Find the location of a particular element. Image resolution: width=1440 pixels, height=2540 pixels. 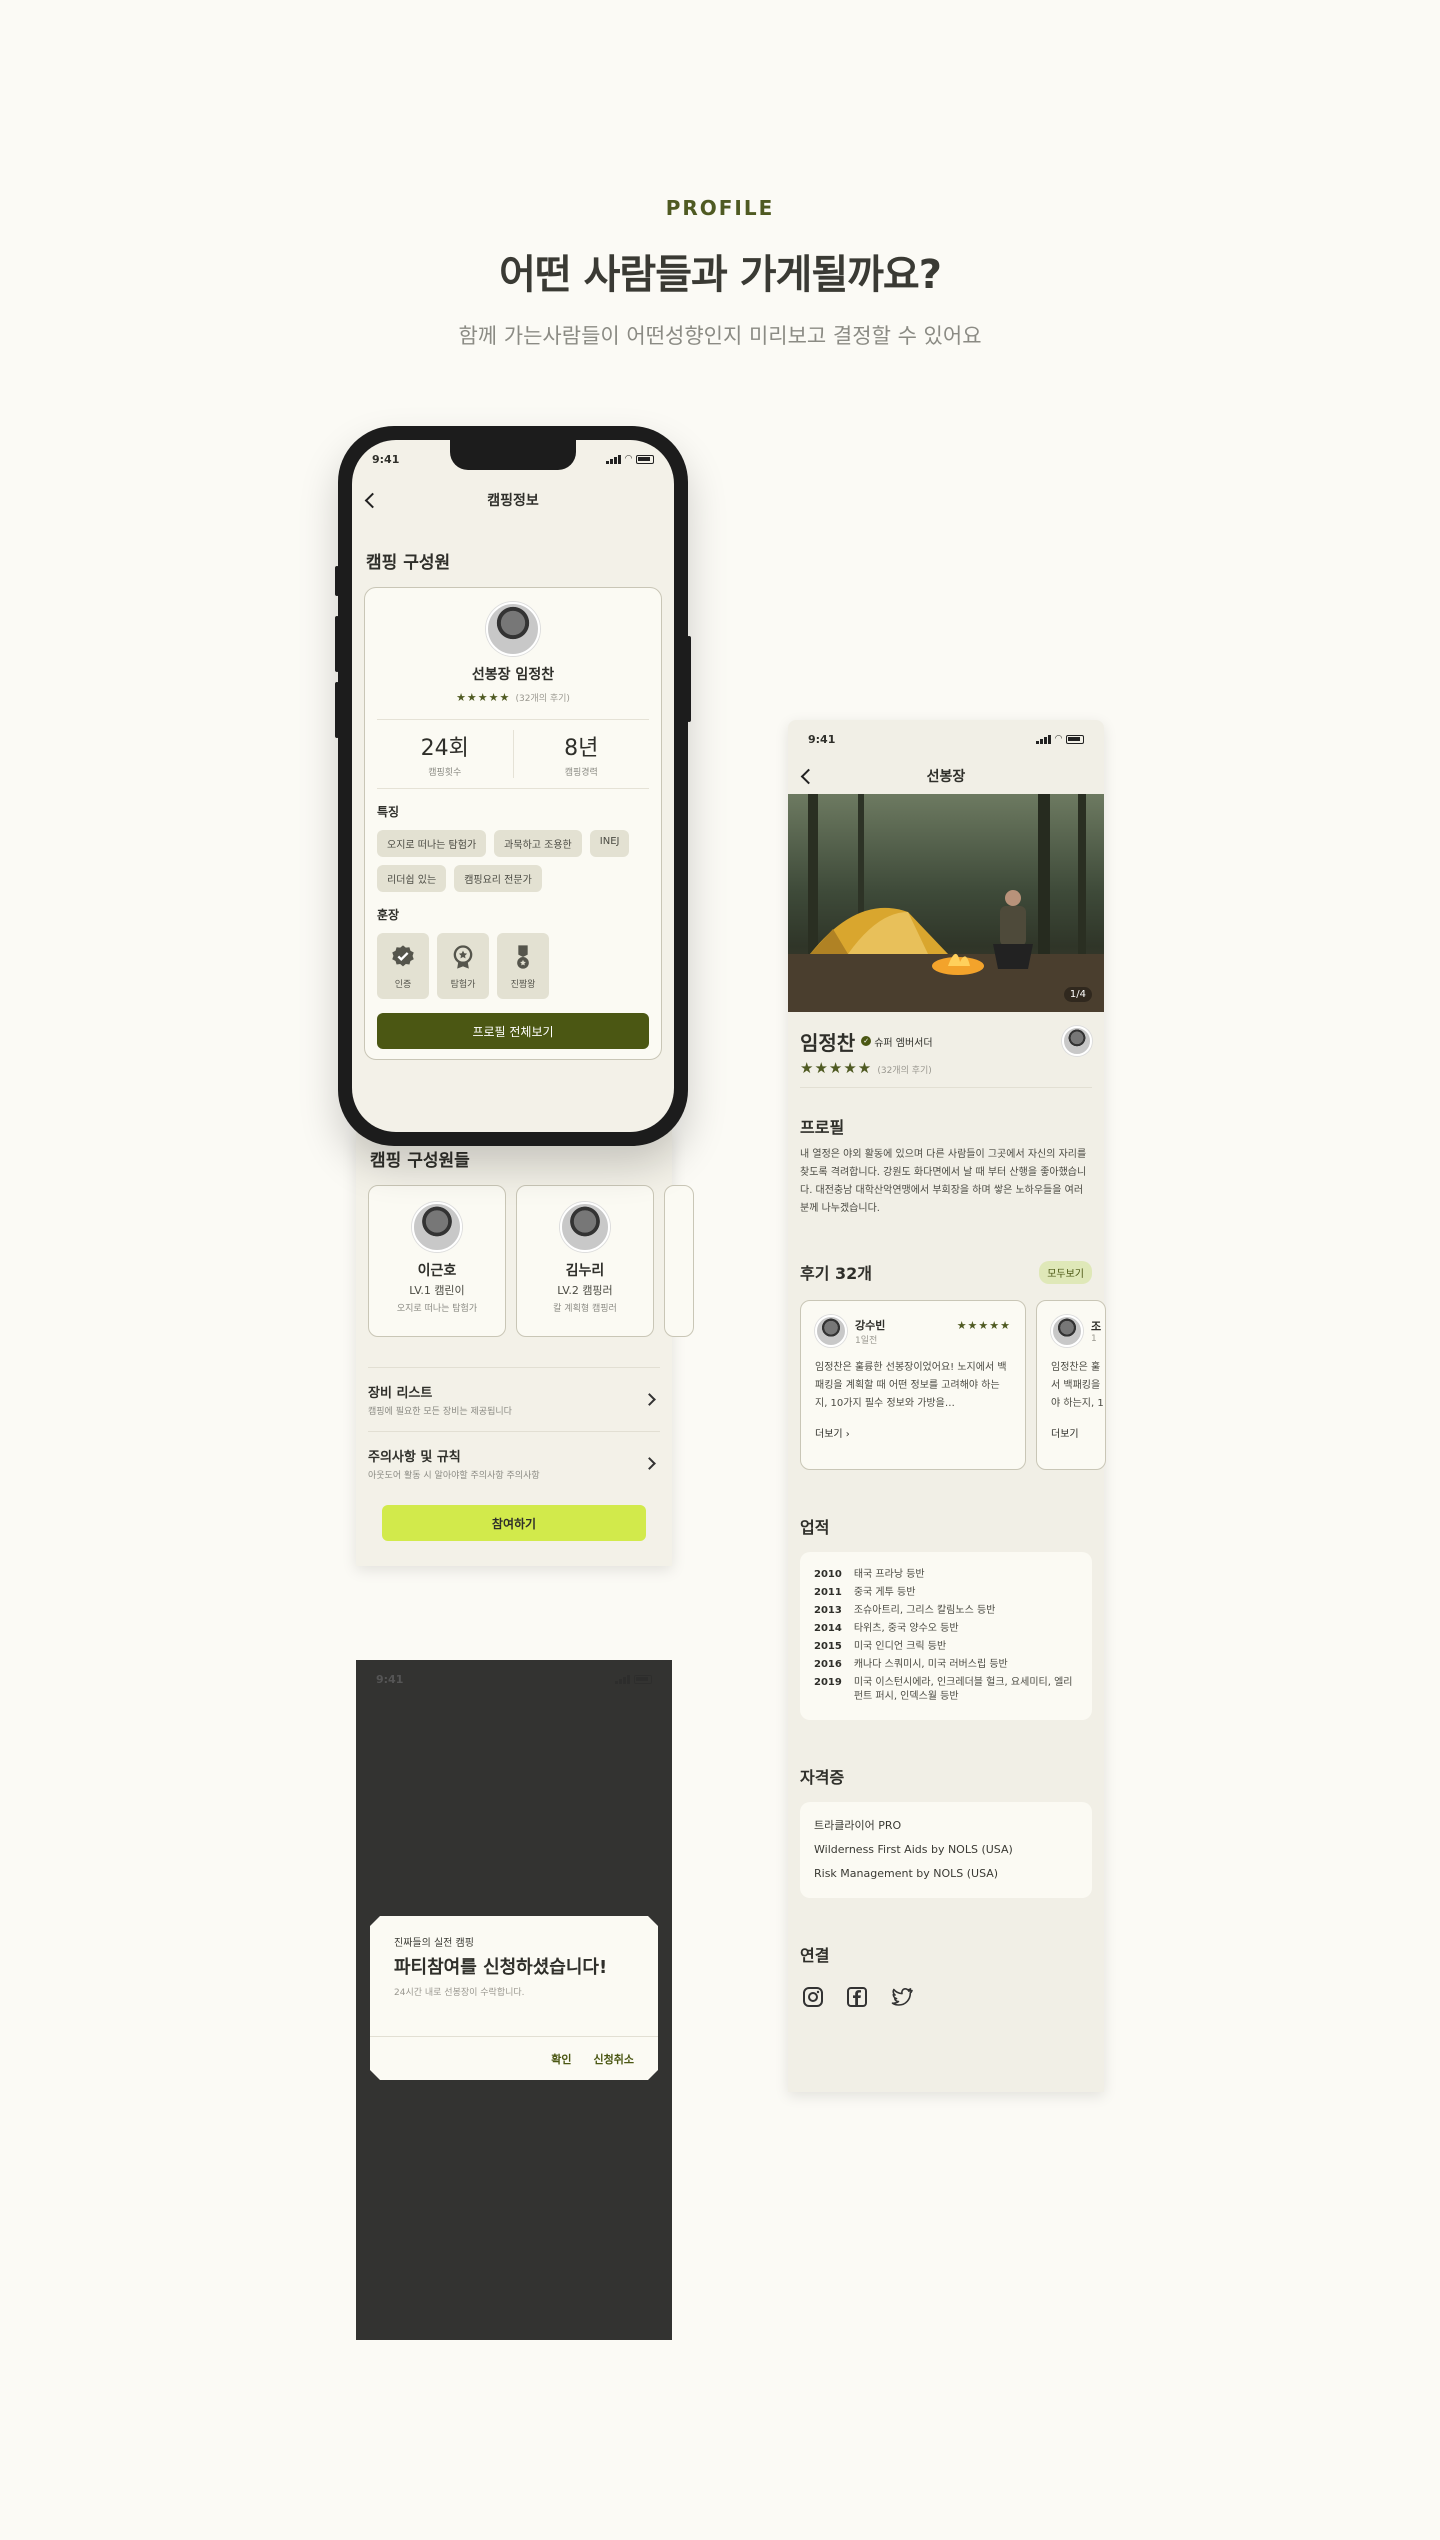

achievement-row: 2011 중국 게투 등반 is located at coordinates (946, 1593).